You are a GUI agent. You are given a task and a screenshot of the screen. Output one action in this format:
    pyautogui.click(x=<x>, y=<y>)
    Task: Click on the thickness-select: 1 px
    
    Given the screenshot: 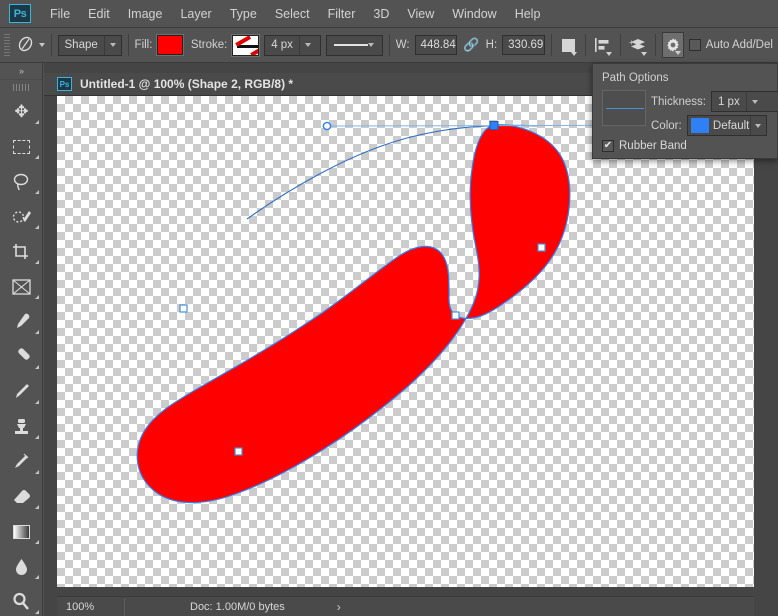 What is the action you would take?
    pyautogui.click(x=744, y=101)
    